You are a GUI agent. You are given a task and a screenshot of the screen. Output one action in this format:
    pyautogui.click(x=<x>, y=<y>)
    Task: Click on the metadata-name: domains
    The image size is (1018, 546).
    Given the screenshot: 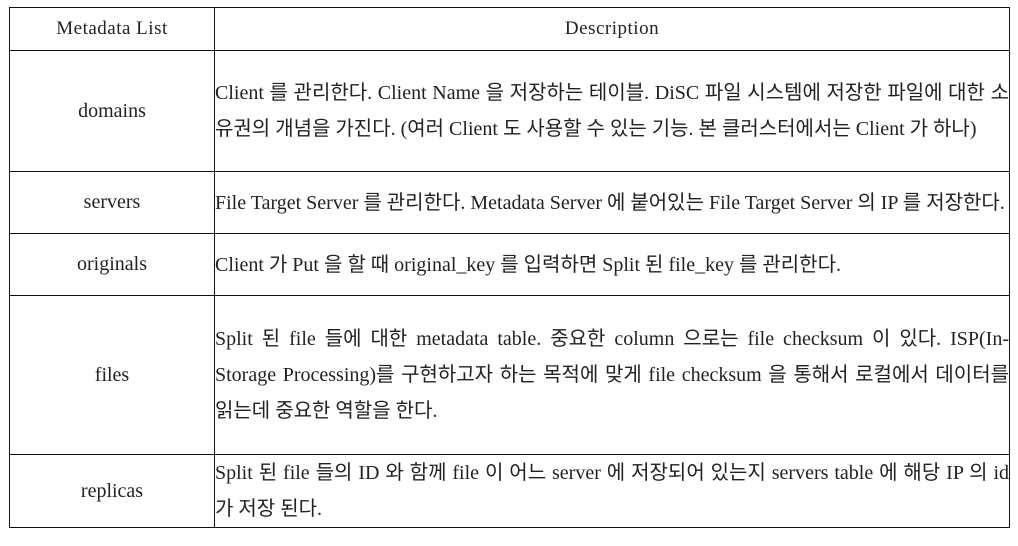 What is the action you would take?
    pyautogui.click(x=112, y=111)
    